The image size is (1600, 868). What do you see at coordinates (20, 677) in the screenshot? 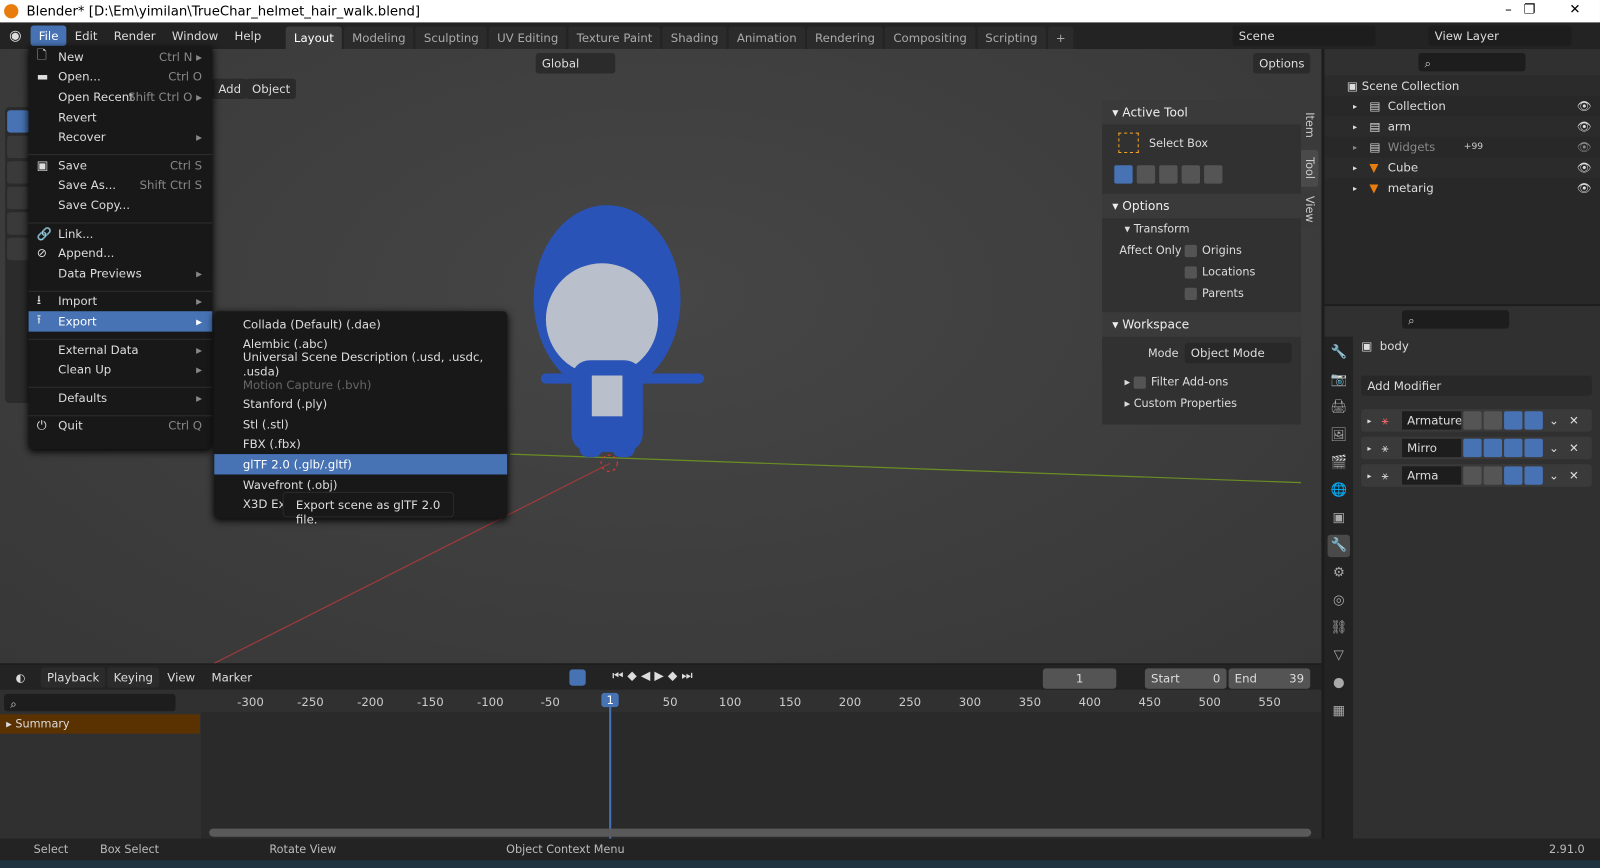
I see `editor-type-icon: ◐` at bounding box center [20, 677].